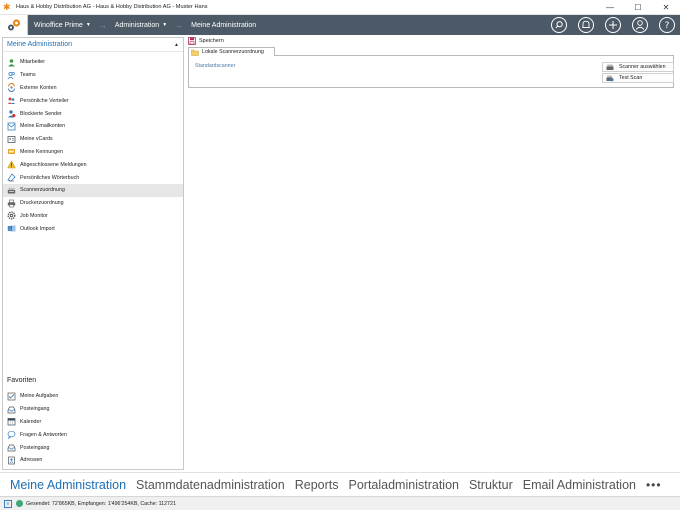 This screenshot has width=680, height=510. I want to click on calendar-icon, so click(11, 421).